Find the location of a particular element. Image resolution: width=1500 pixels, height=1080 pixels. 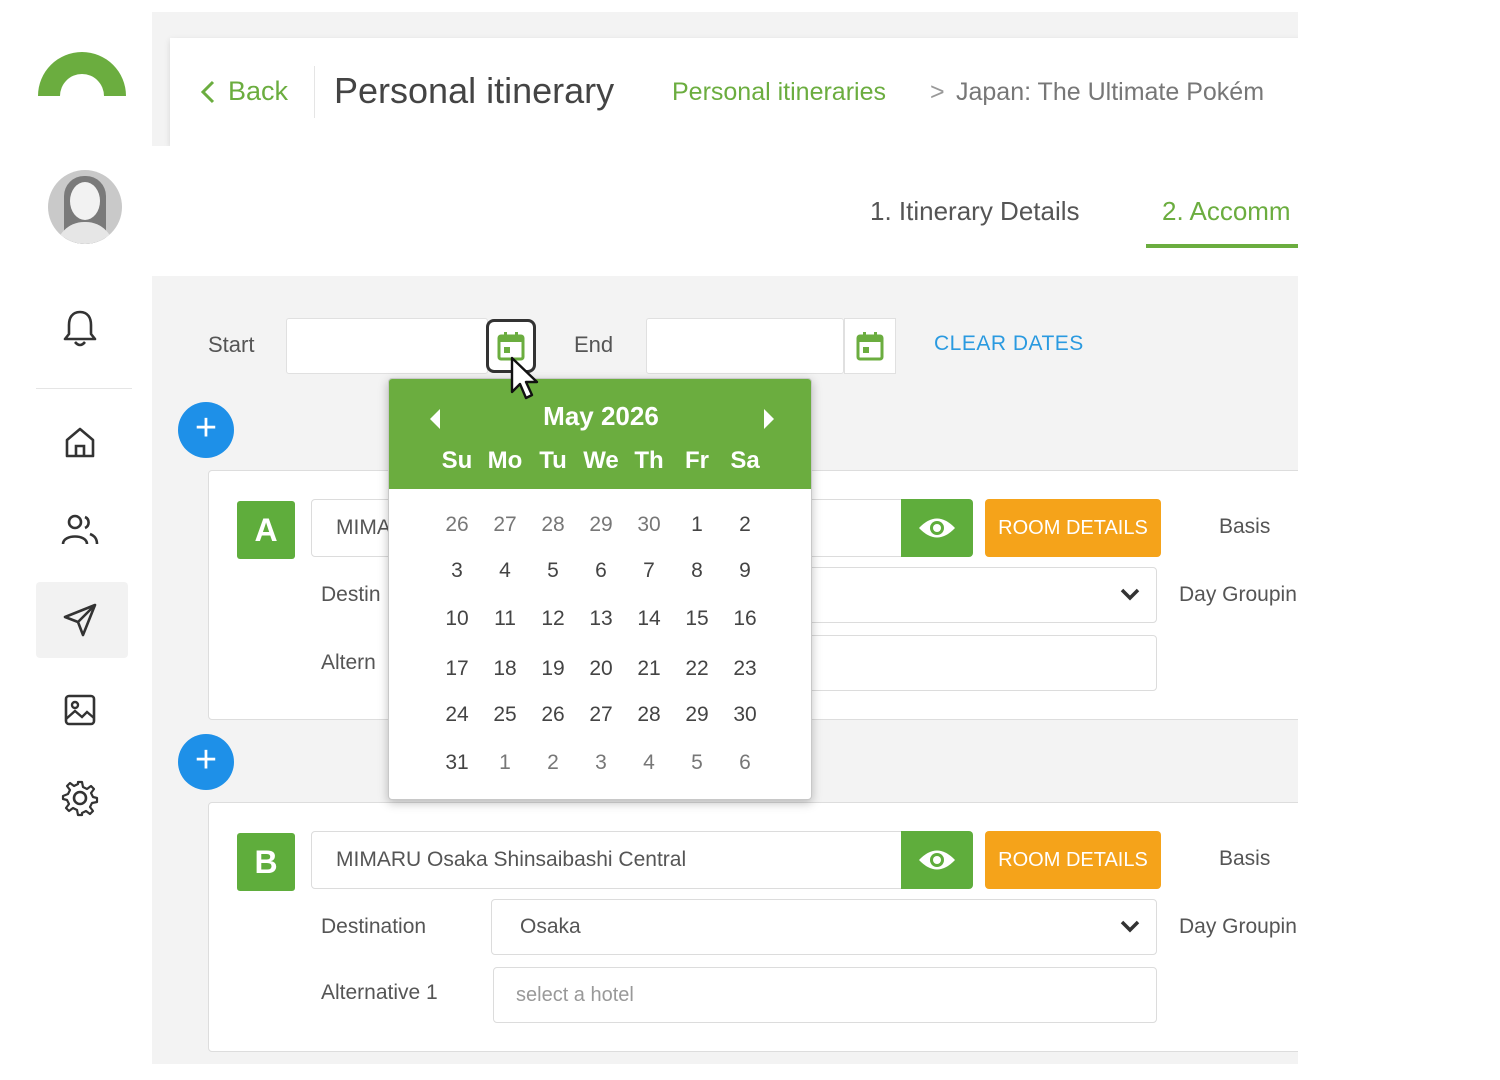

card-letter-badge: A is located at coordinates (266, 530).